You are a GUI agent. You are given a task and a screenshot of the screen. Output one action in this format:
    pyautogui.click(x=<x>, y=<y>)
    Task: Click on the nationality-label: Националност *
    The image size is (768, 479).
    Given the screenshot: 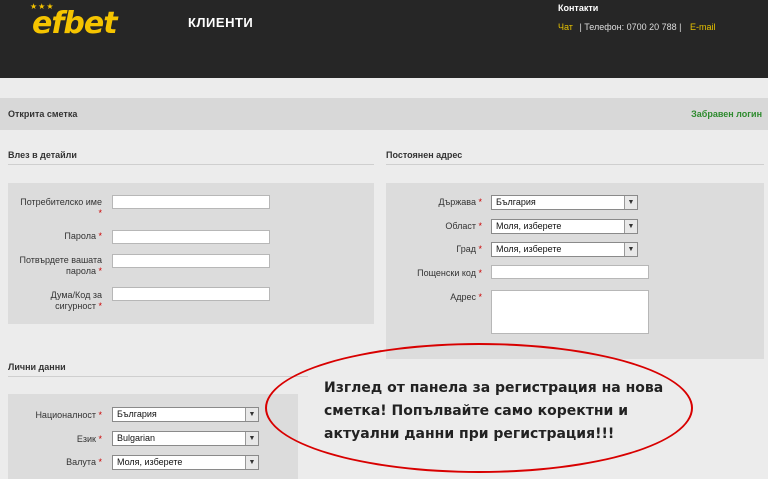 What is the action you would take?
    pyautogui.click(x=68, y=415)
    